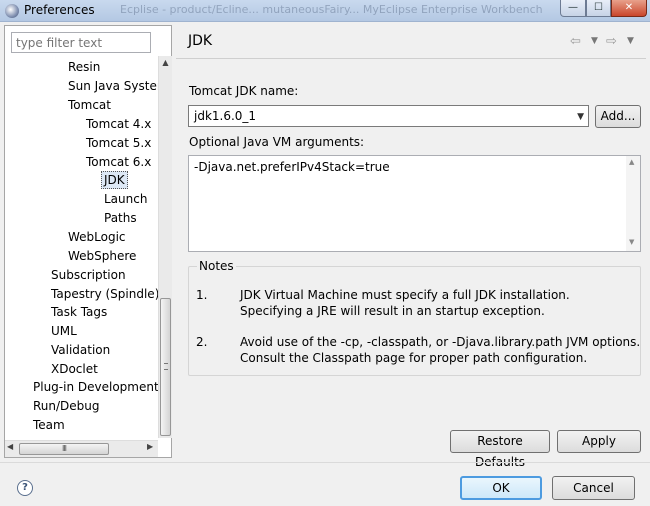  Describe the element at coordinates (81, 42) in the screenshot. I see `filter-input` at that location.